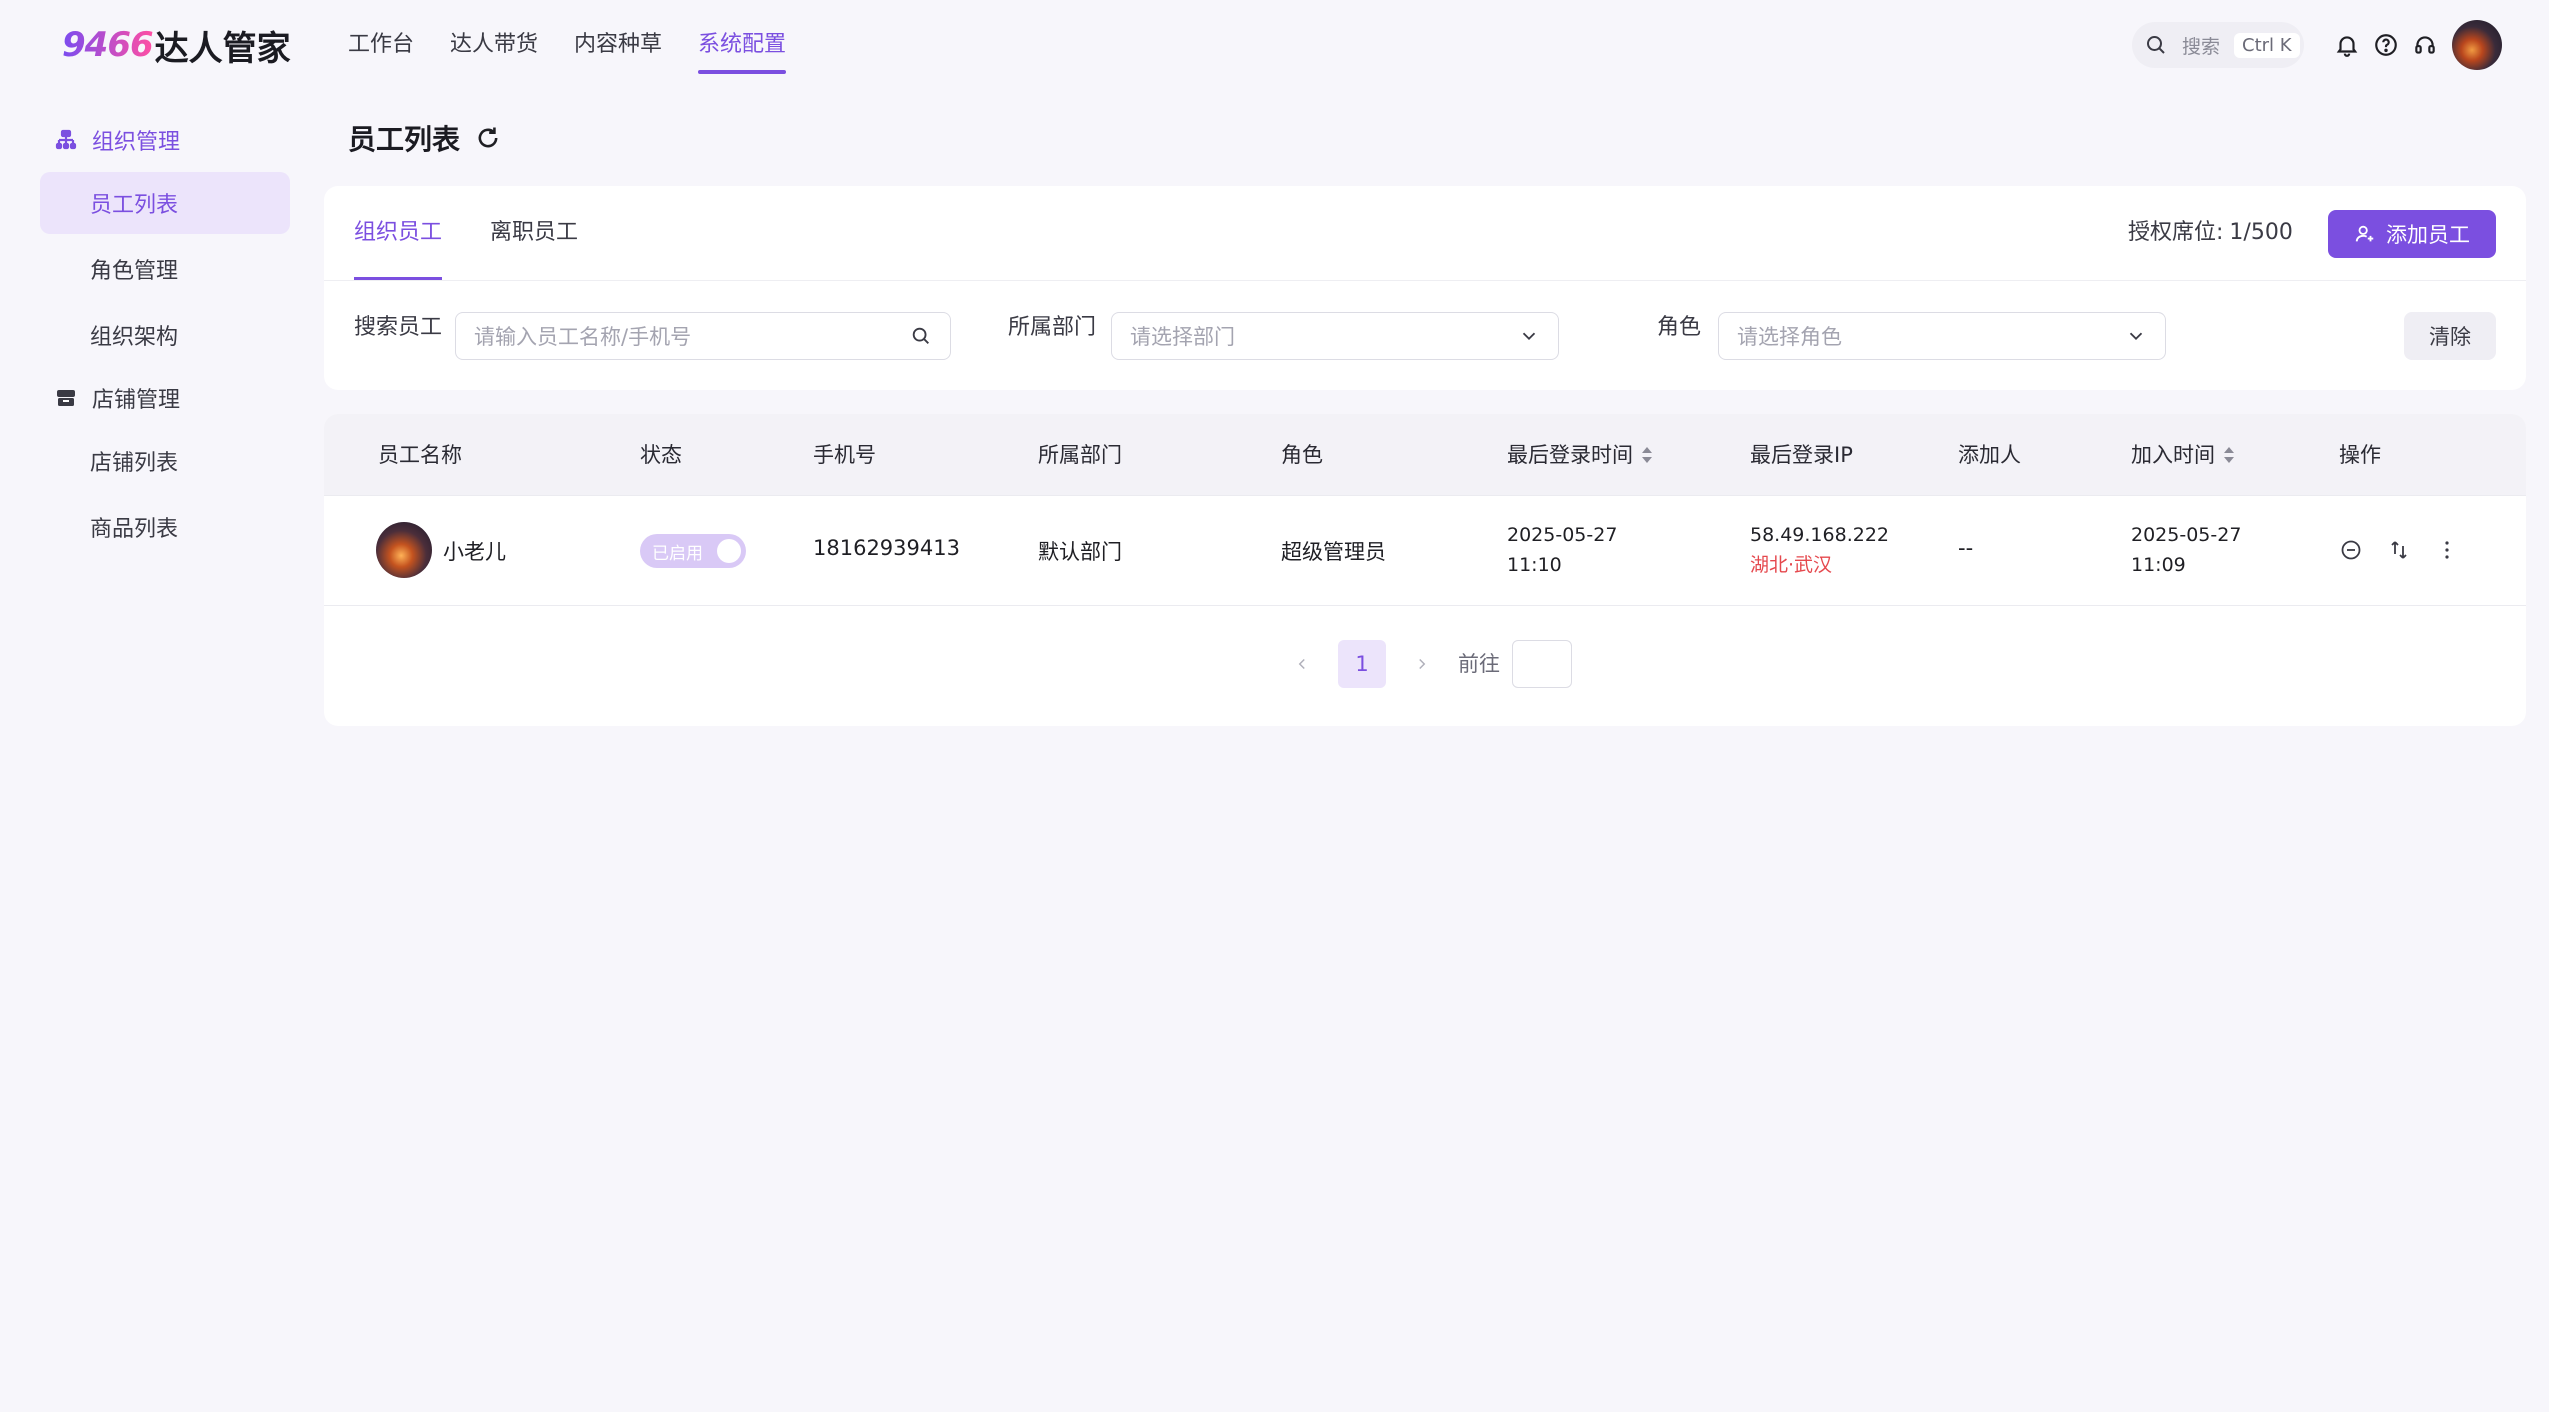 Image resolution: width=2549 pixels, height=1412 pixels. I want to click on pagination-next, so click(1422, 664).